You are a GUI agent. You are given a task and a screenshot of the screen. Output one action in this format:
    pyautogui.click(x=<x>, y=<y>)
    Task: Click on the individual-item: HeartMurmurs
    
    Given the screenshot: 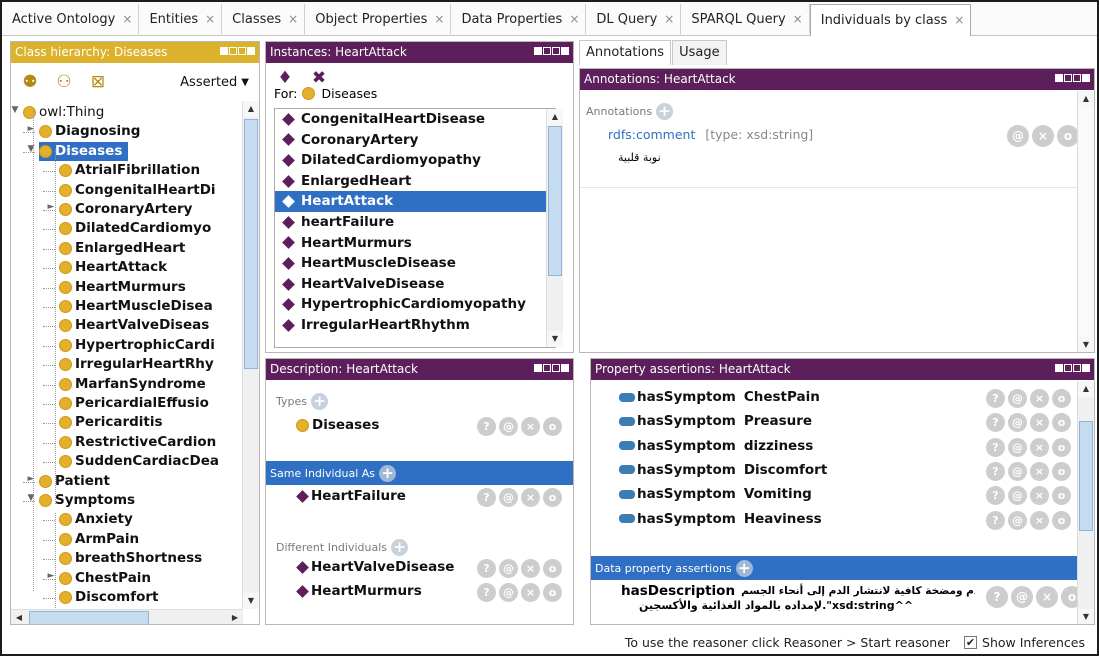 What is the action you would take?
    pyautogui.click(x=415, y=243)
    